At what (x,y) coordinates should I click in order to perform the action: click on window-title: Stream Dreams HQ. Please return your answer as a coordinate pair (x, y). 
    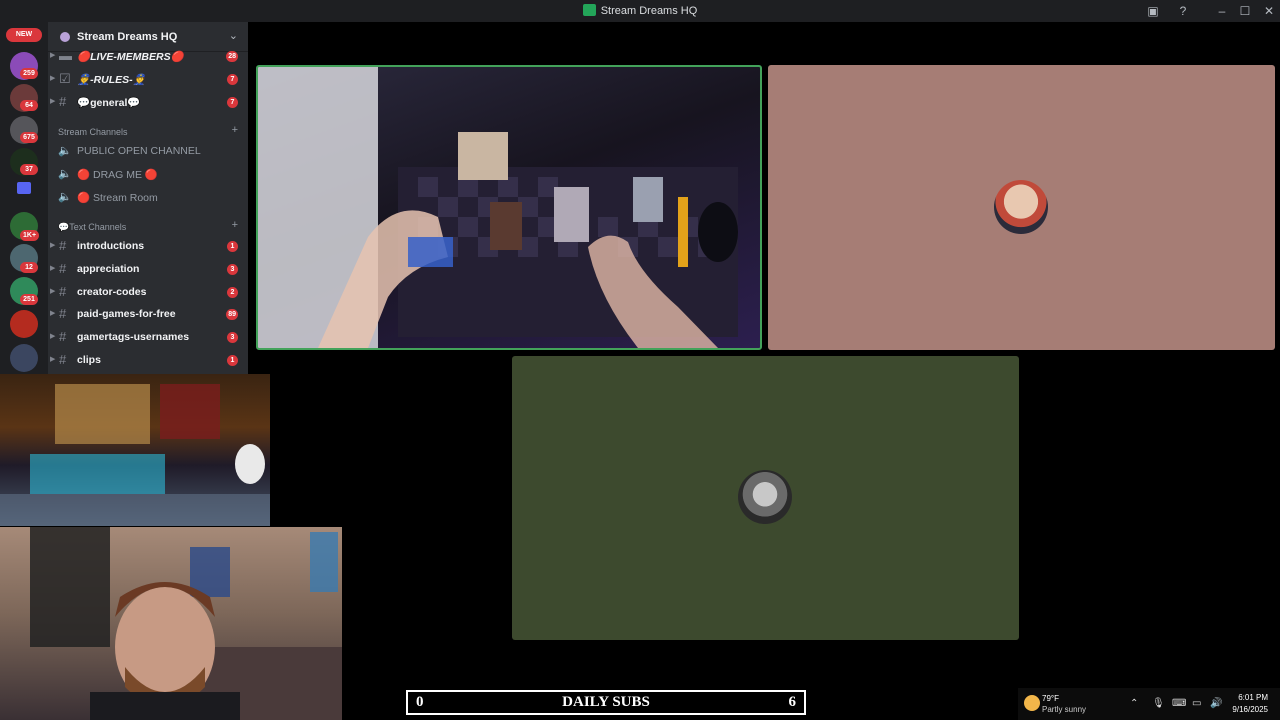
    Looking at the image, I should click on (640, 10).